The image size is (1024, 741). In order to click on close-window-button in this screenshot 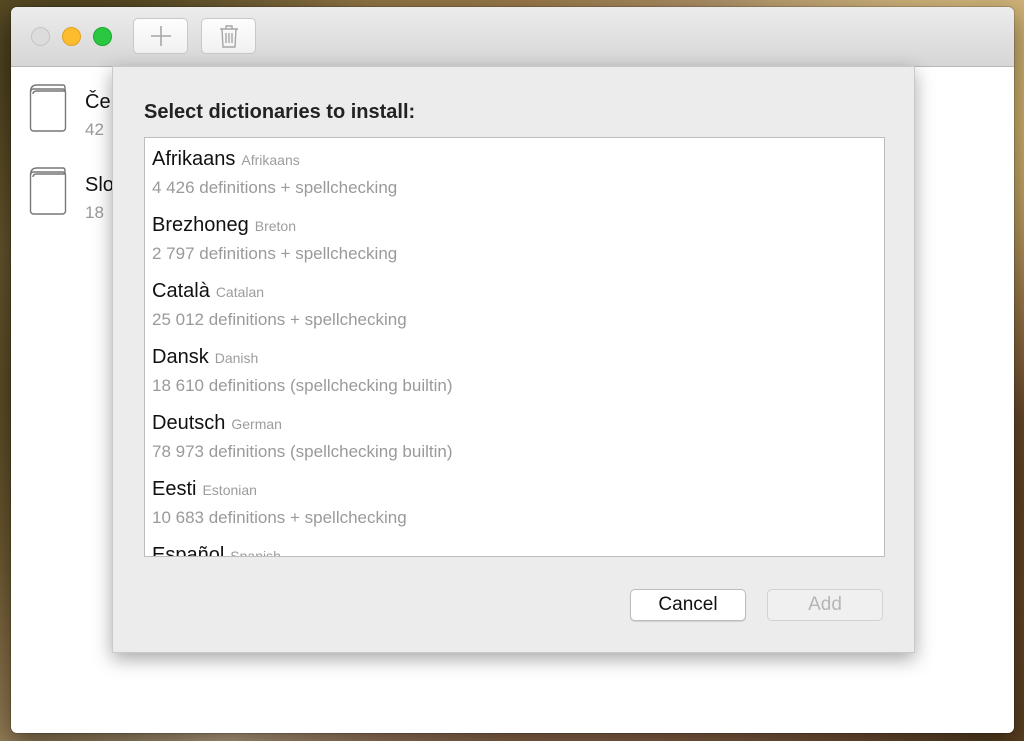, I will do `click(40, 36)`.